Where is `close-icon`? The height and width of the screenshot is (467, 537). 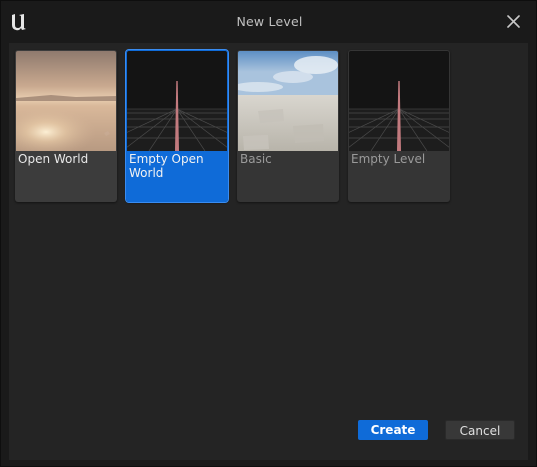 close-icon is located at coordinates (513, 21).